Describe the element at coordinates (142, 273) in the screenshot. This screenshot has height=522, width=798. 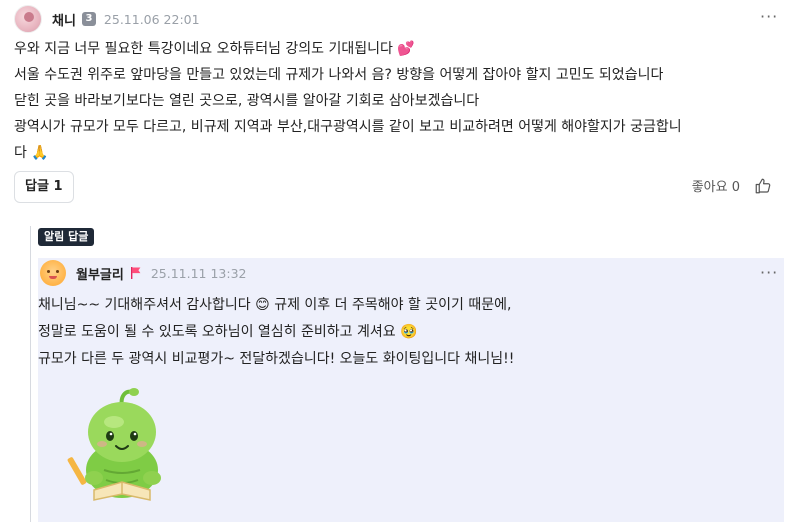
I see `reply-header: 월부글리 25.11.11 13:32` at that location.